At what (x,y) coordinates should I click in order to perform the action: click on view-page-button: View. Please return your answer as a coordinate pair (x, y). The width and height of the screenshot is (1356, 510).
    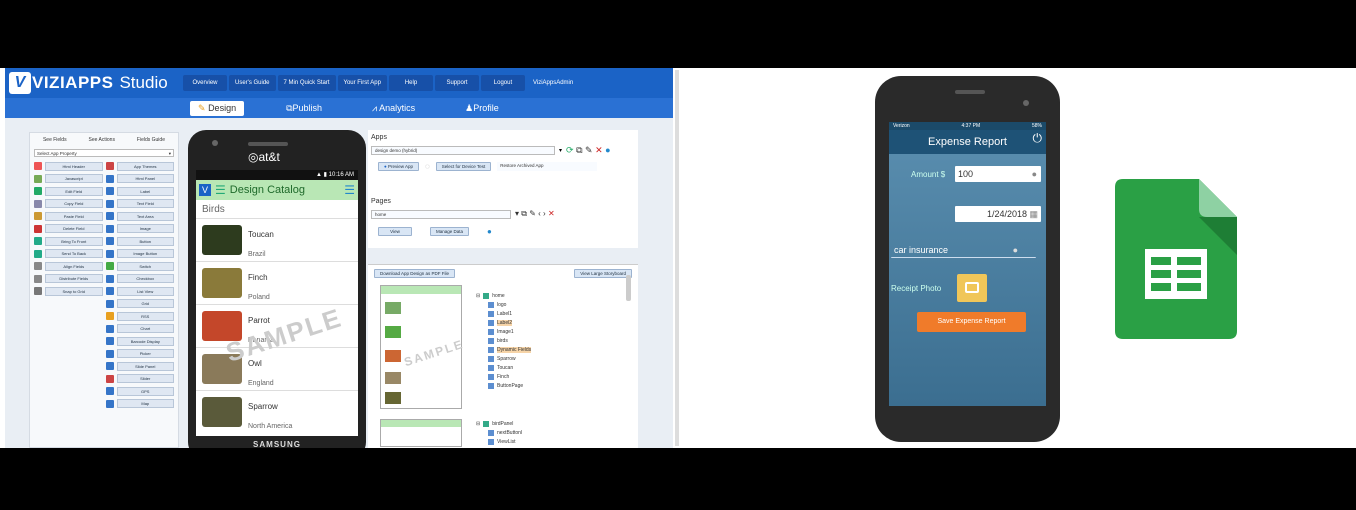
    Looking at the image, I should click on (395, 231).